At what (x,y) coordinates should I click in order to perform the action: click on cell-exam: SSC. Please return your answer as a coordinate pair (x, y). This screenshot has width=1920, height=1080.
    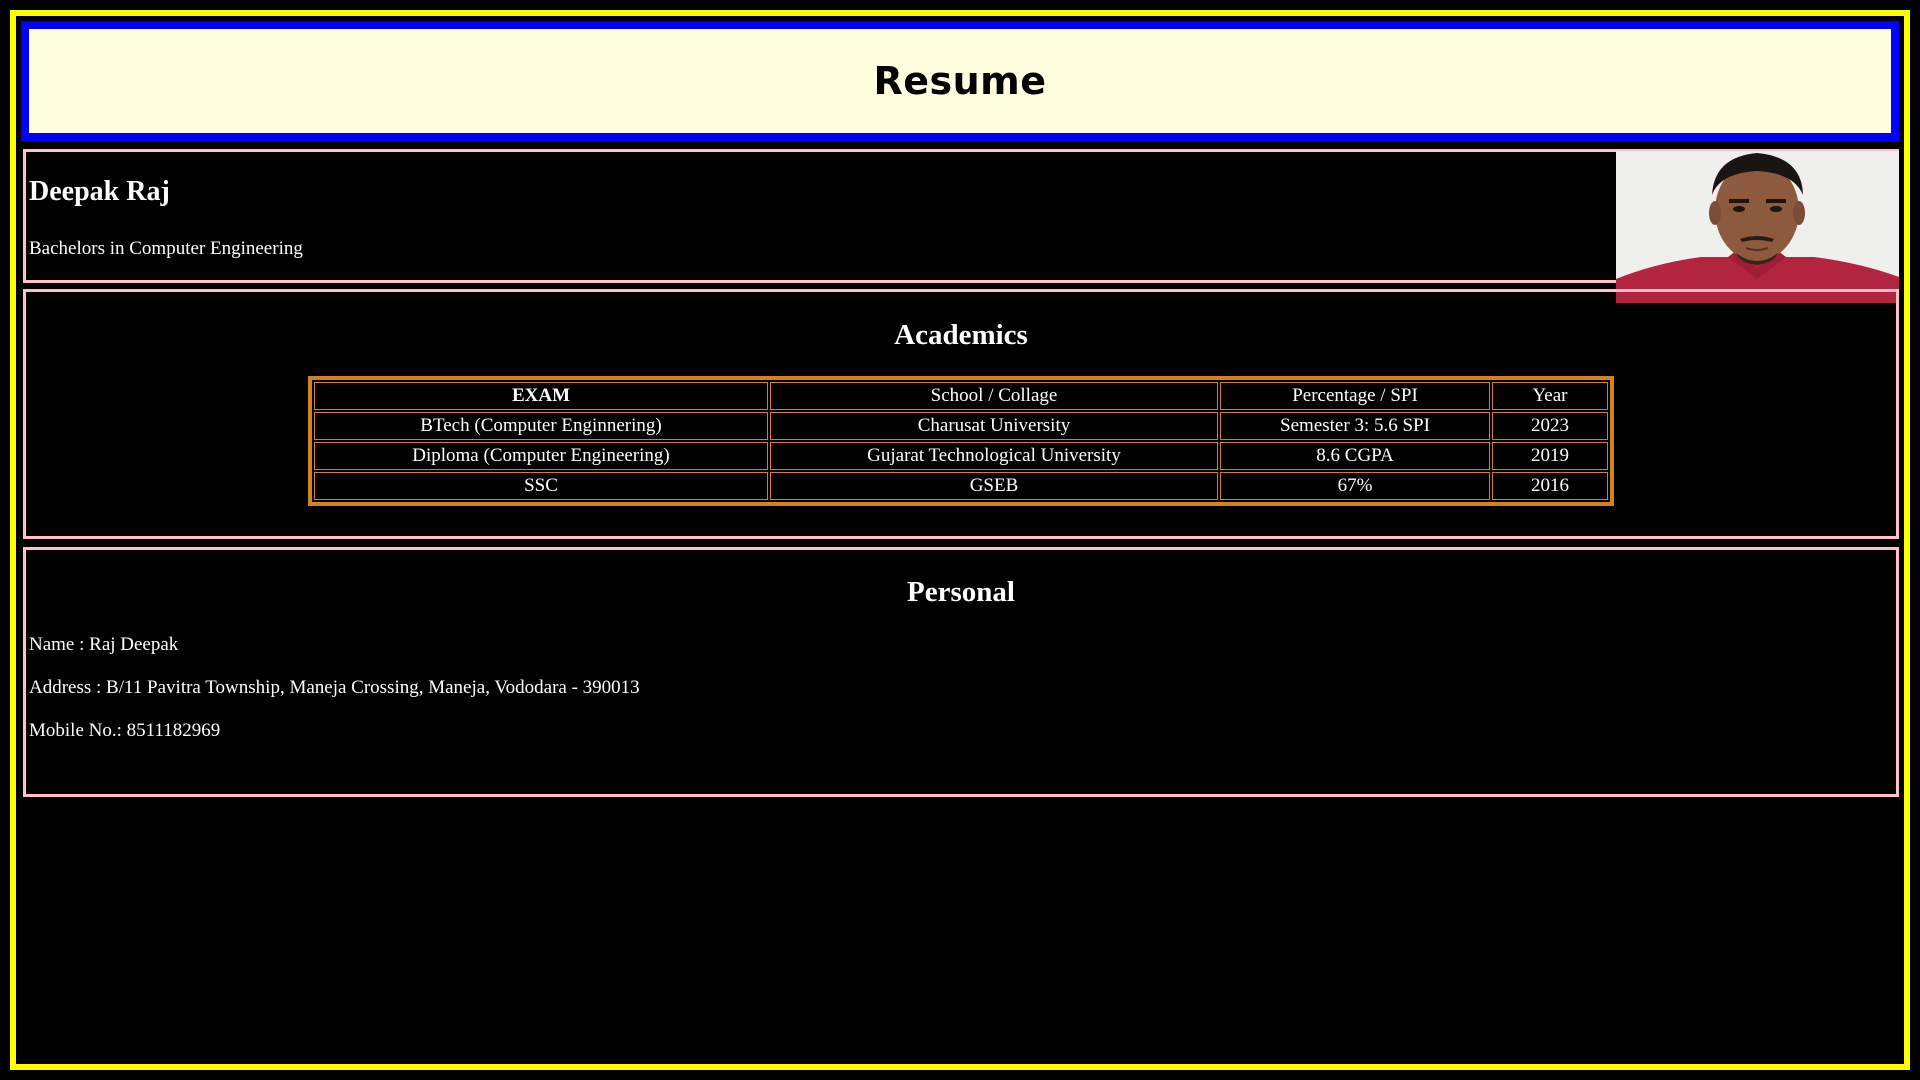
    Looking at the image, I should click on (541, 486).